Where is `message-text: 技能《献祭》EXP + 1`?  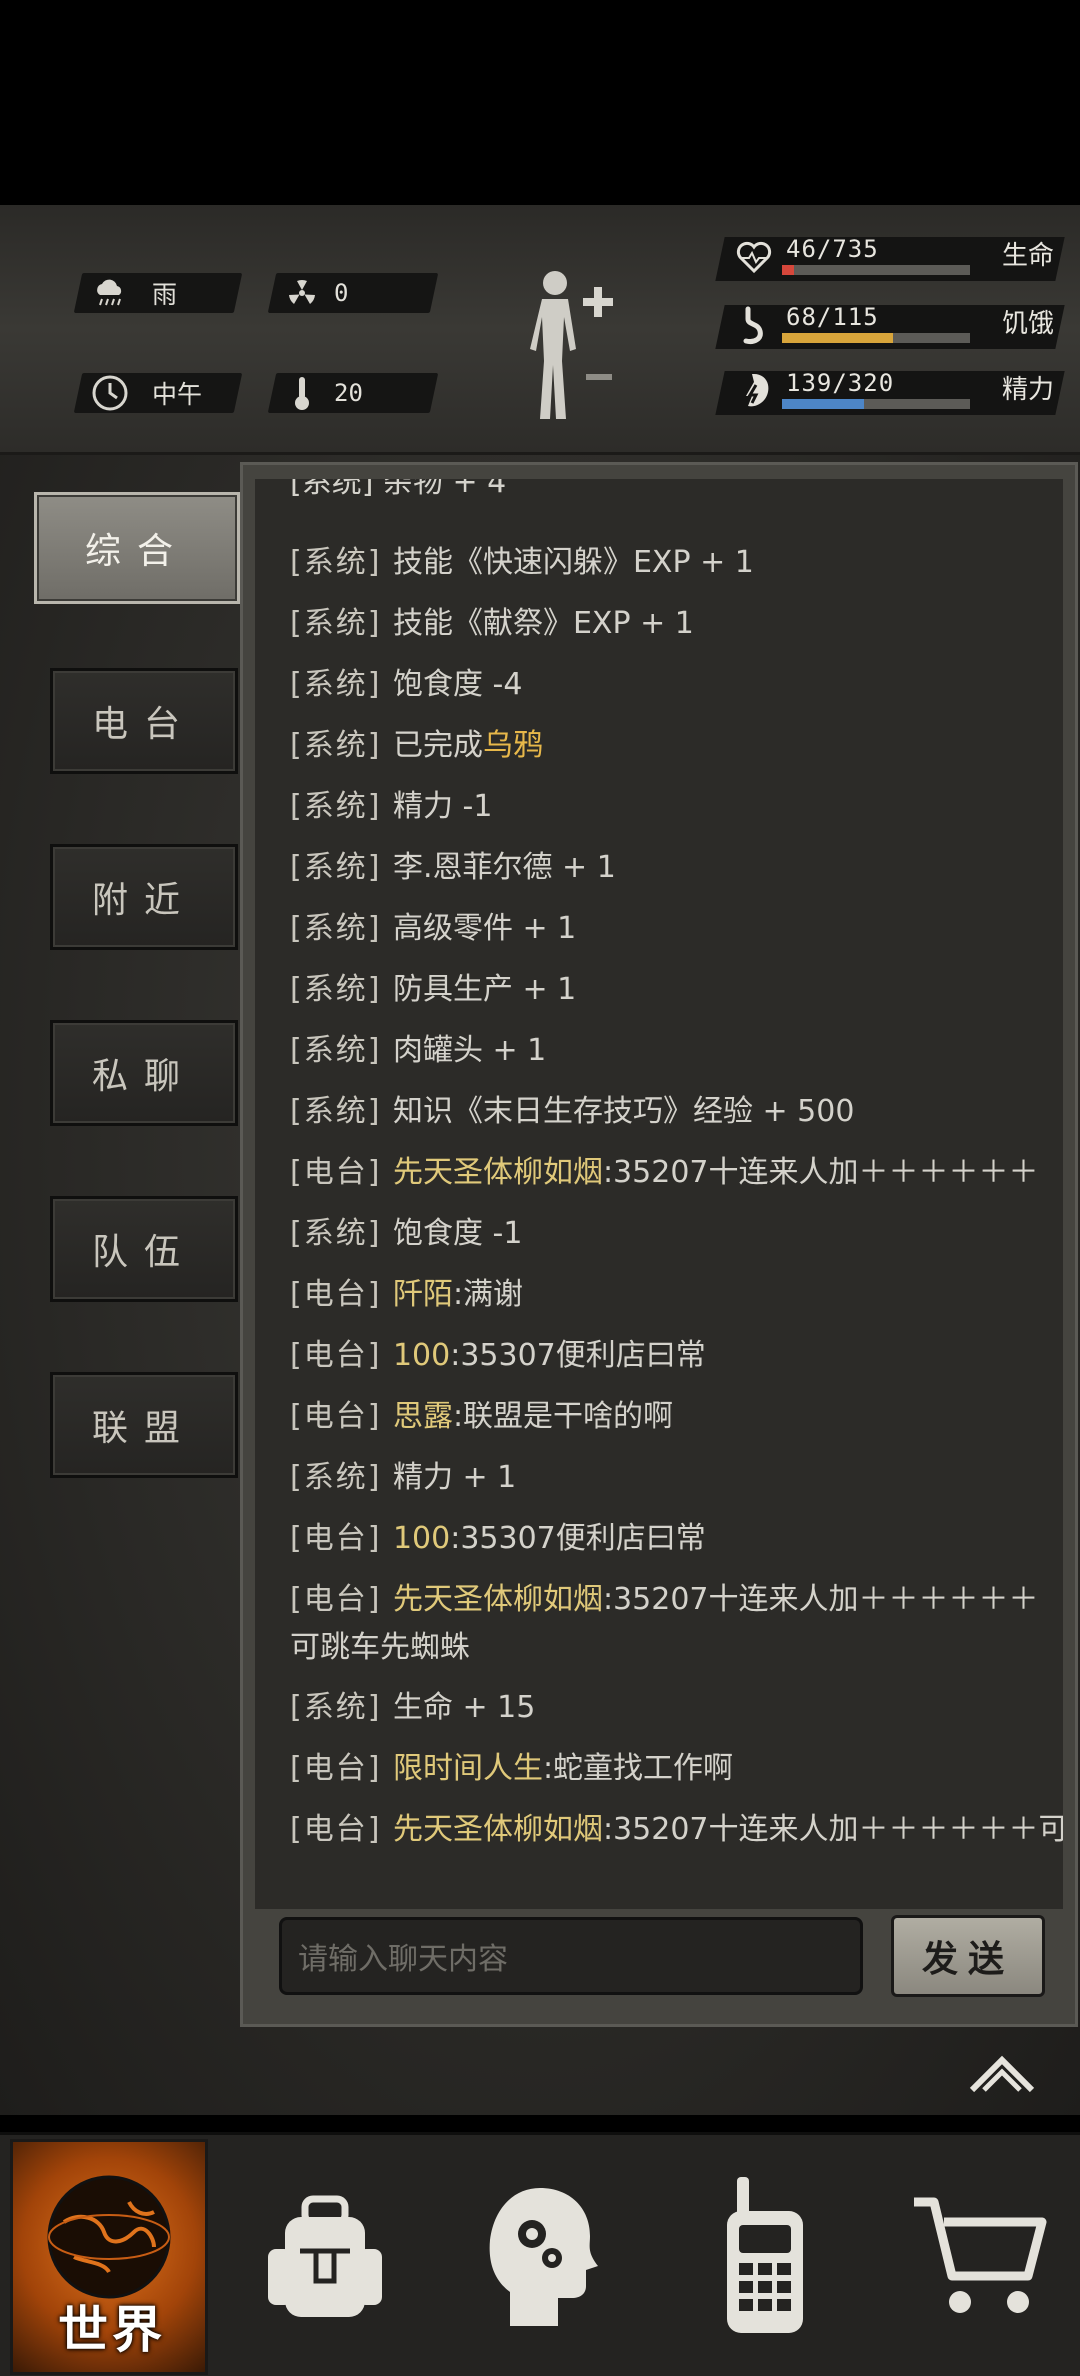
message-text: 技能《献祭》EXP + 1 is located at coordinates (543, 623).